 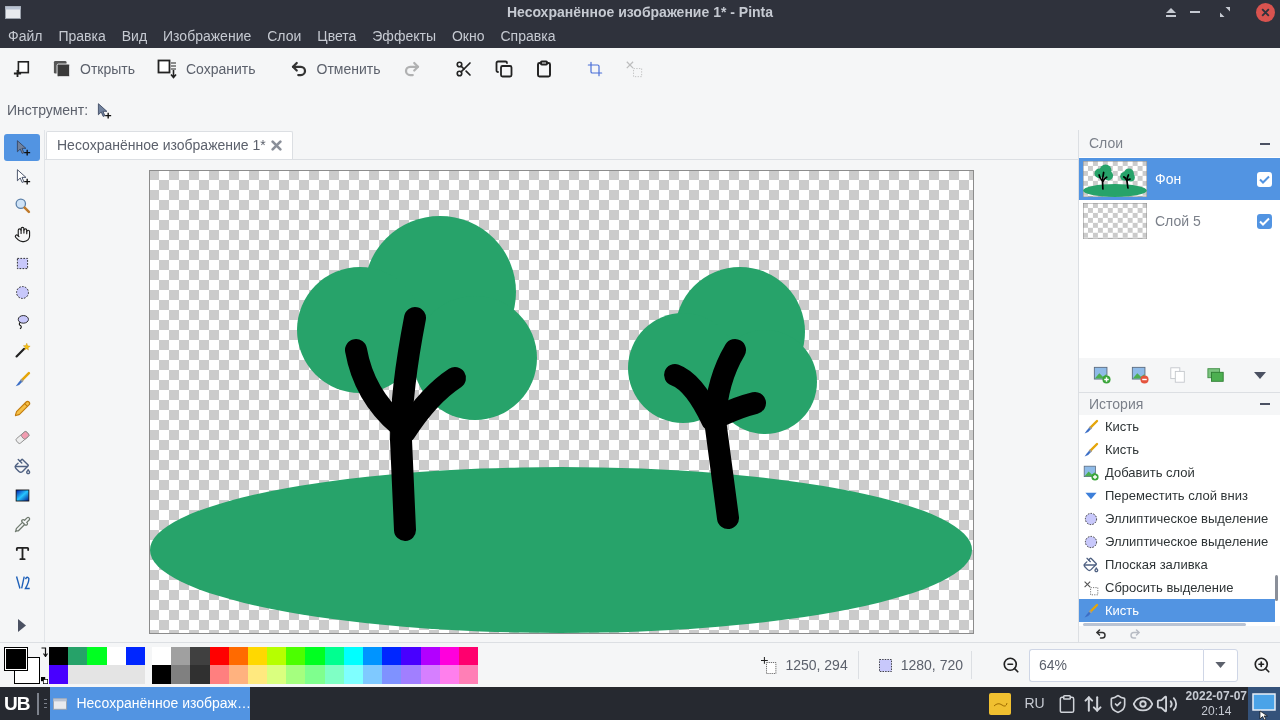 I want to click on reset-colors-icon, so click(x=44, y=680).